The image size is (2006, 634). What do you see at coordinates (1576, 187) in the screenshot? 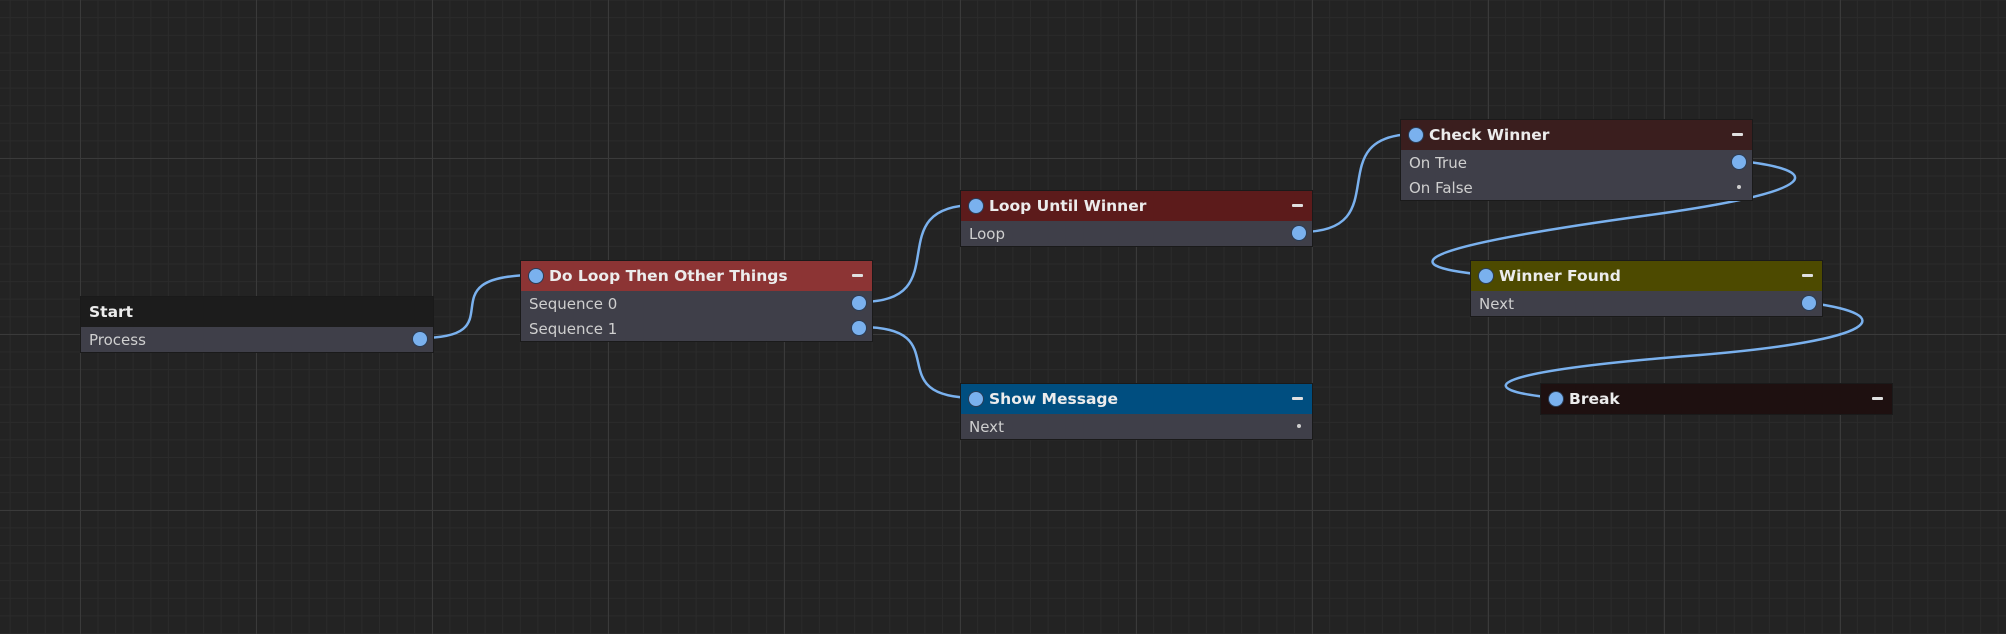
I see `output-row-on-false: On False` at bounding box center [1576, 187].